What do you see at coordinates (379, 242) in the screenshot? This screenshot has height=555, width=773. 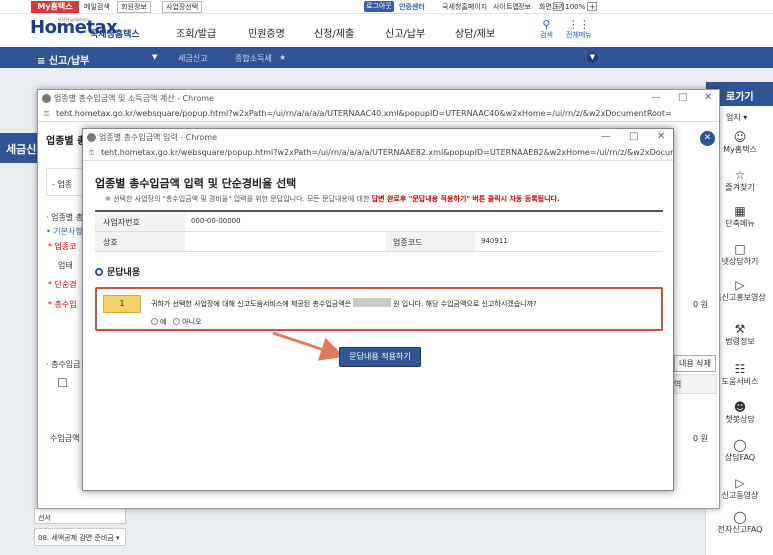 I see `table-row: 상호 업종코드 940911` at bounding box center [379, 242].